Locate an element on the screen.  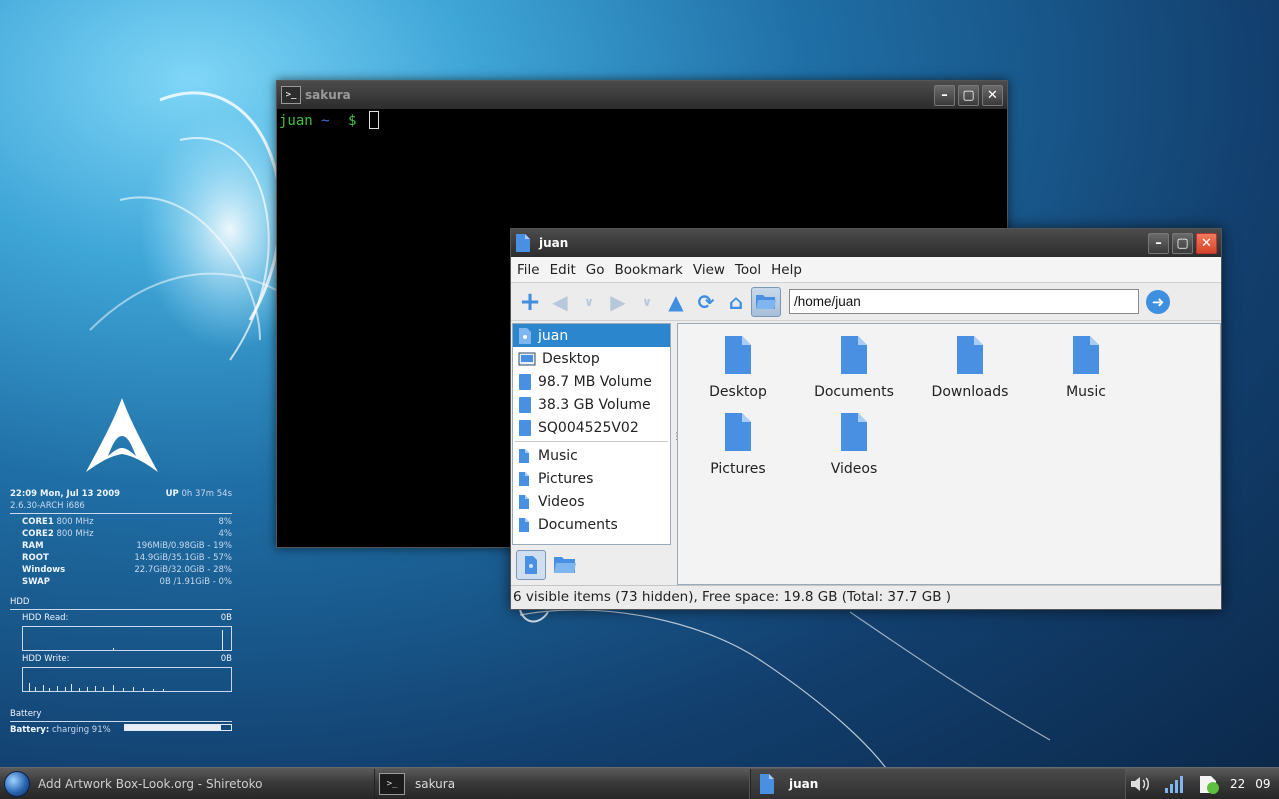
stat-label: CORE1 is located at coordinates (38, 522).